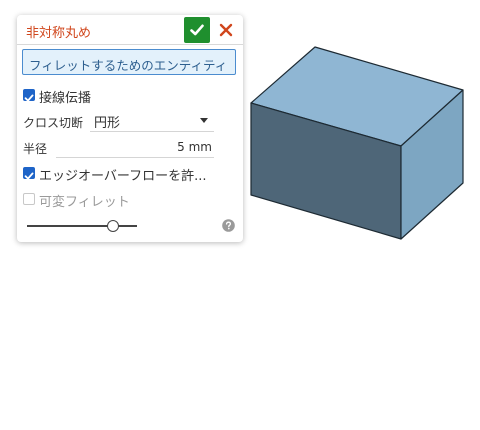 This screenshot has height=430, width=480. I want to click on help-icon, so click(228, 225).